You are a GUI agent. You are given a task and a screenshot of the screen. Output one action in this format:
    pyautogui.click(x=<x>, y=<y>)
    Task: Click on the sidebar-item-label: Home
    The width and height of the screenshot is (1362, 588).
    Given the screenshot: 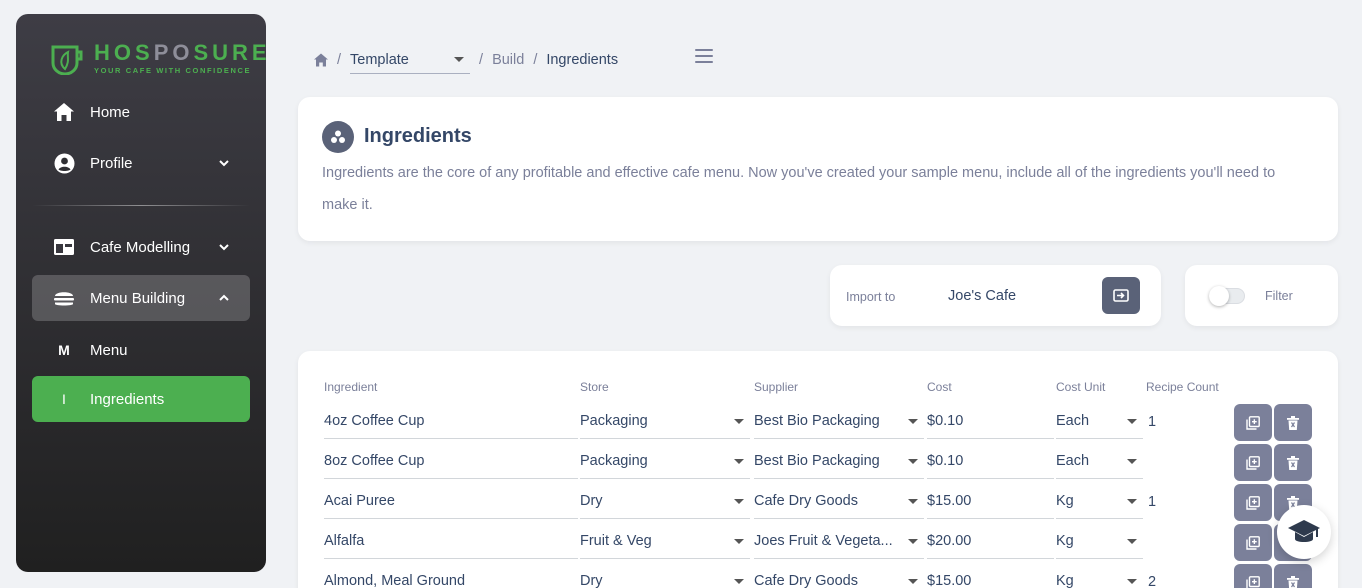 What is the action you would take?
    pyautogui.click(x=110, y=112)
    